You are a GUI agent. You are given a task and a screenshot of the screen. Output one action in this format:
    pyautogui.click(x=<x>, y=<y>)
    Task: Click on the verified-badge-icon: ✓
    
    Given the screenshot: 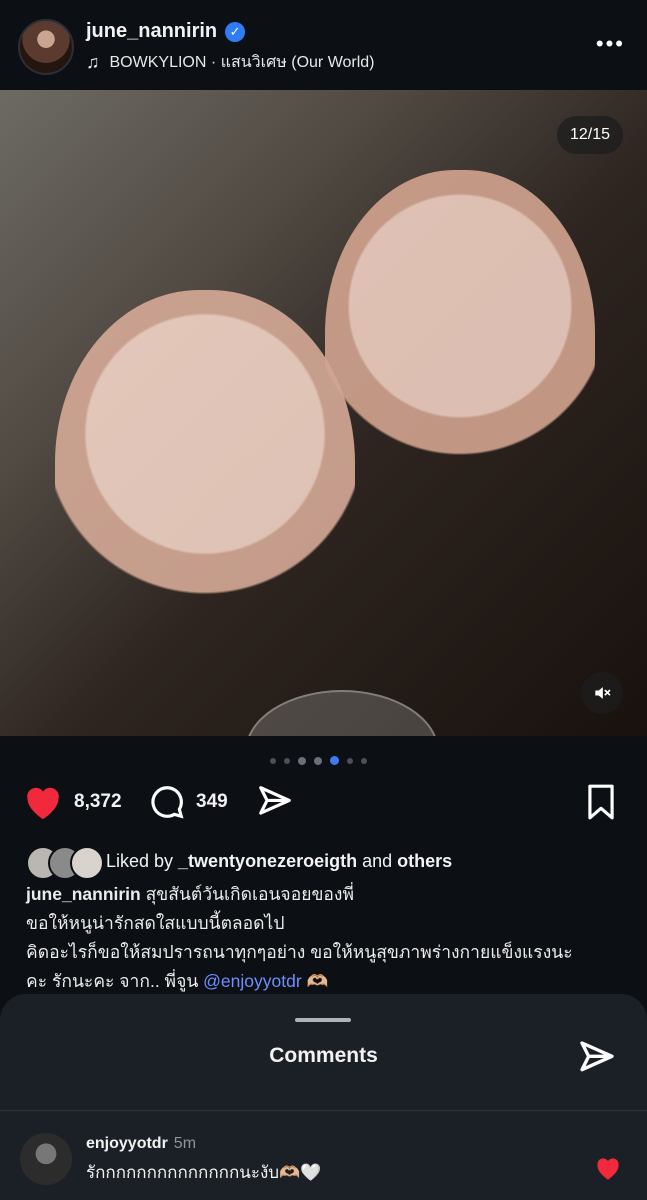 What is the action you would take?
    pyautogui.click(x=235, y=31)
    